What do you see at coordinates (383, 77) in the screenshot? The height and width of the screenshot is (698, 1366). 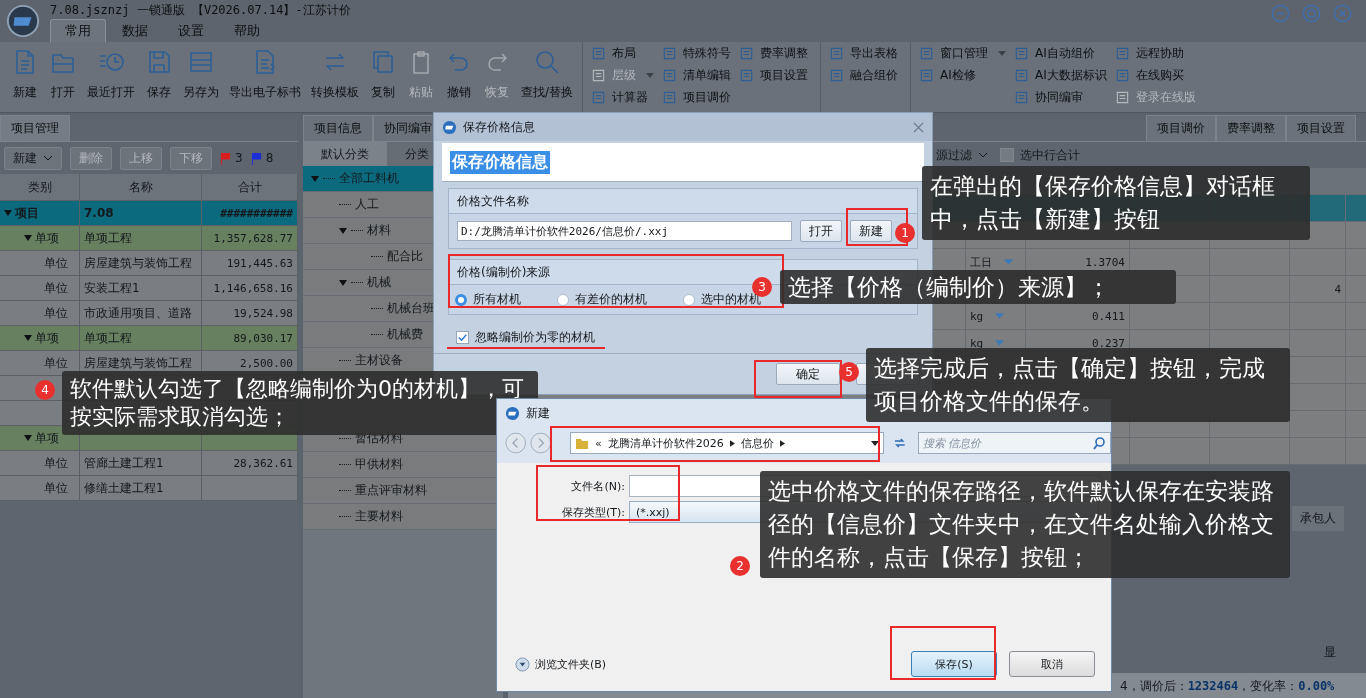 I see `ribbon-button: 复制` at bounding box center [383, 77].